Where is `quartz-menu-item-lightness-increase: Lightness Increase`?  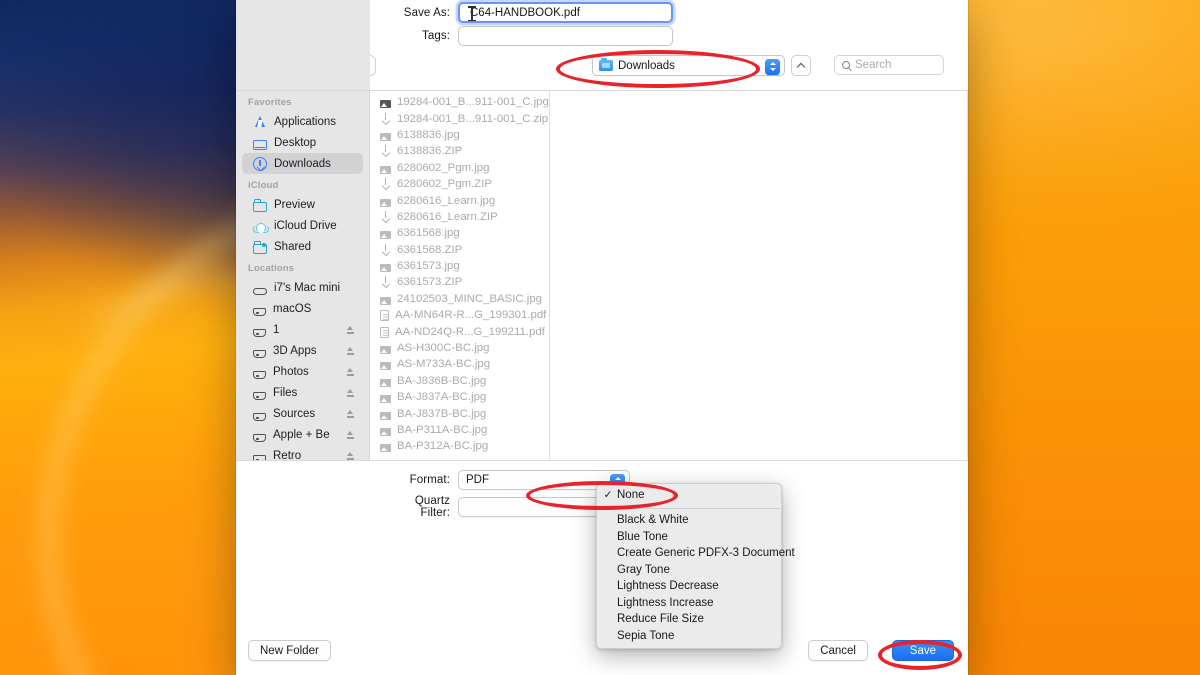
quartz-menu-item-lightness-increase: Lightness Increase is located at coordinates (689, 603).